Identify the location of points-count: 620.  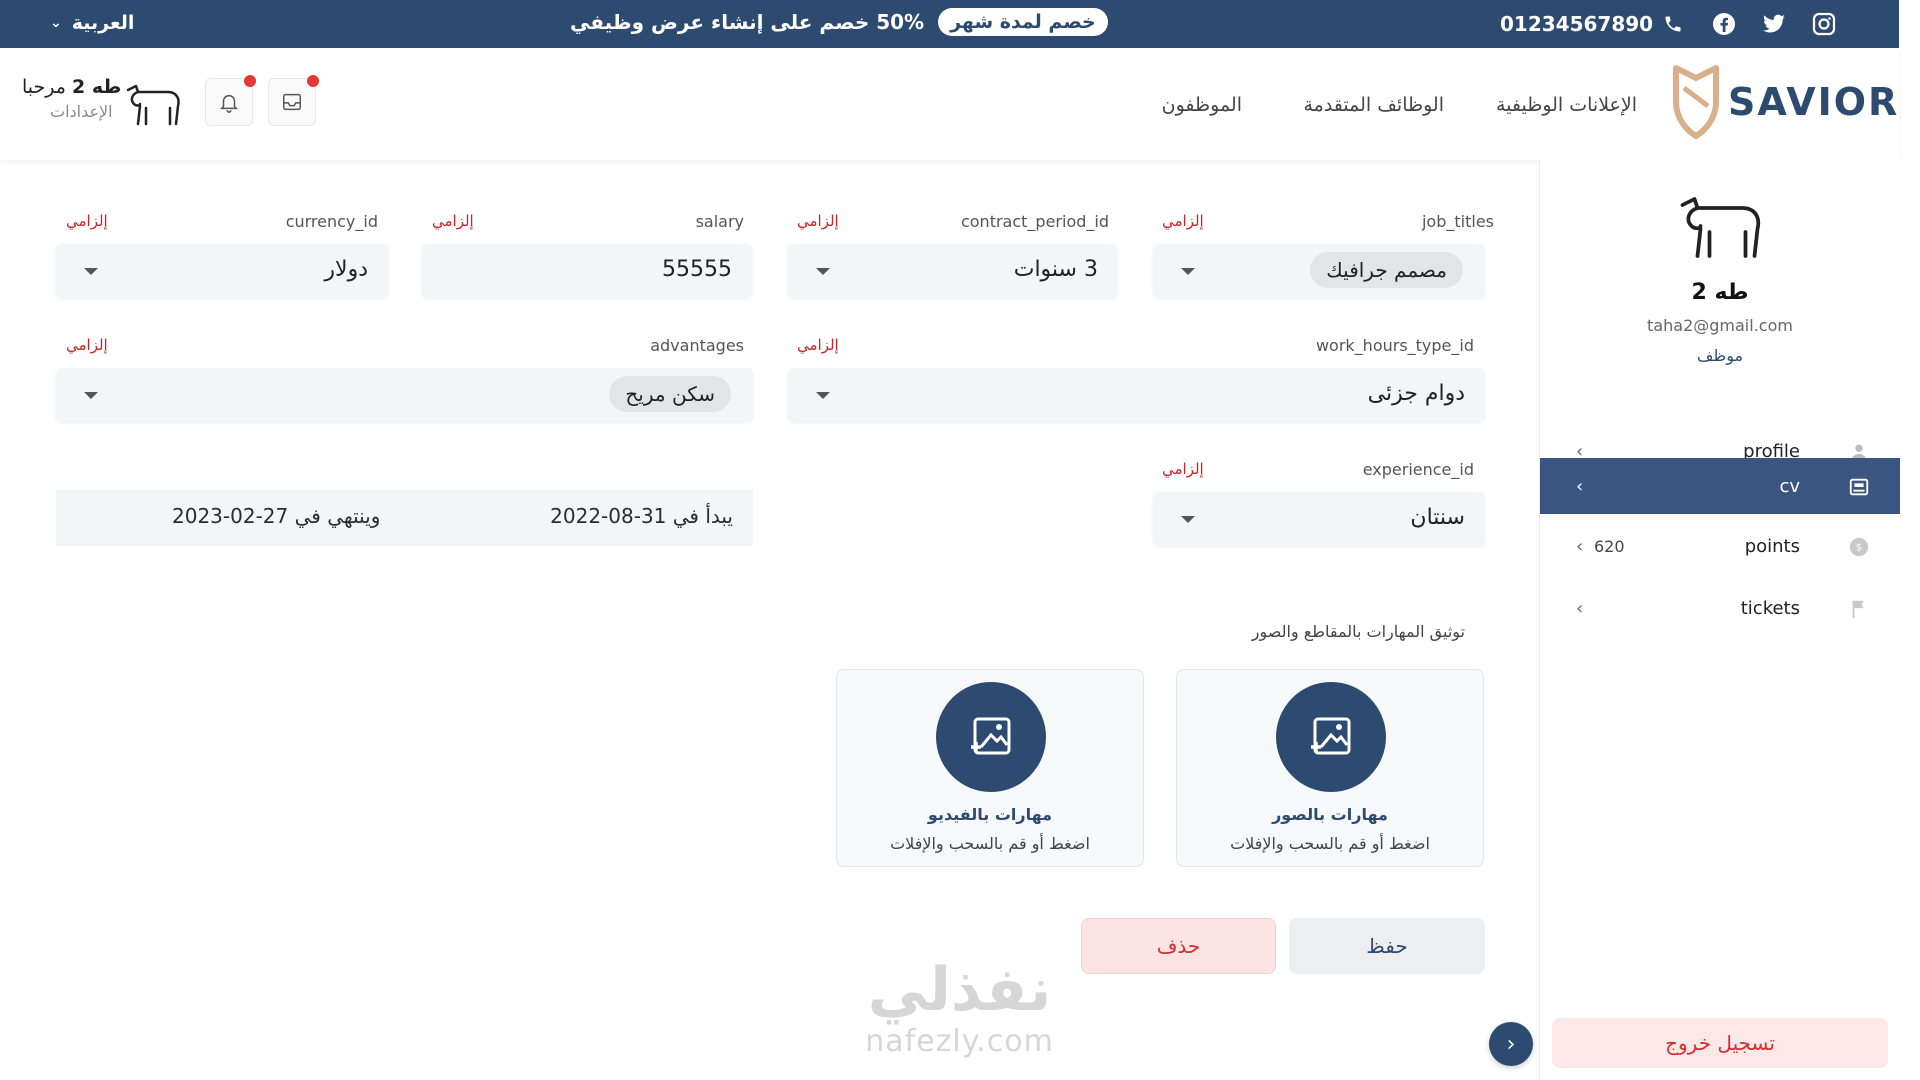
(1609, 546).